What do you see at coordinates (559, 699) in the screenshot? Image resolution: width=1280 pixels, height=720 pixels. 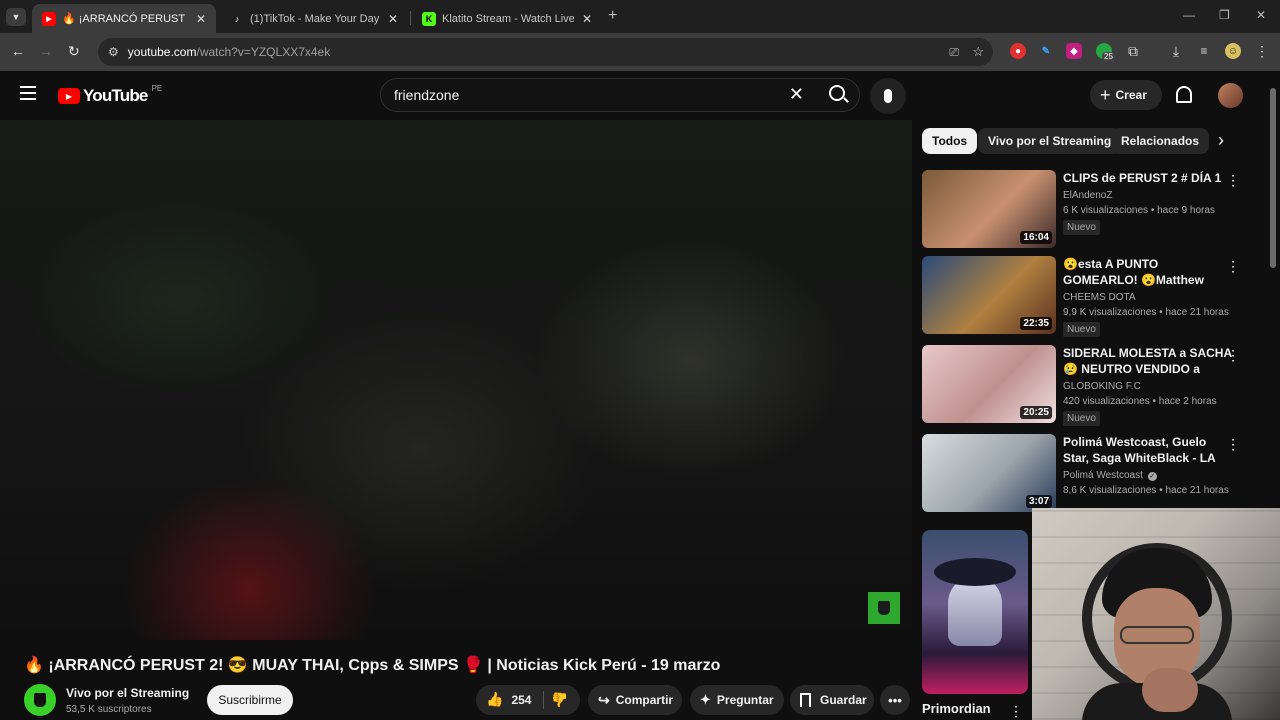 I see `dislike-button: 👍` at bounding box center [559, 699].